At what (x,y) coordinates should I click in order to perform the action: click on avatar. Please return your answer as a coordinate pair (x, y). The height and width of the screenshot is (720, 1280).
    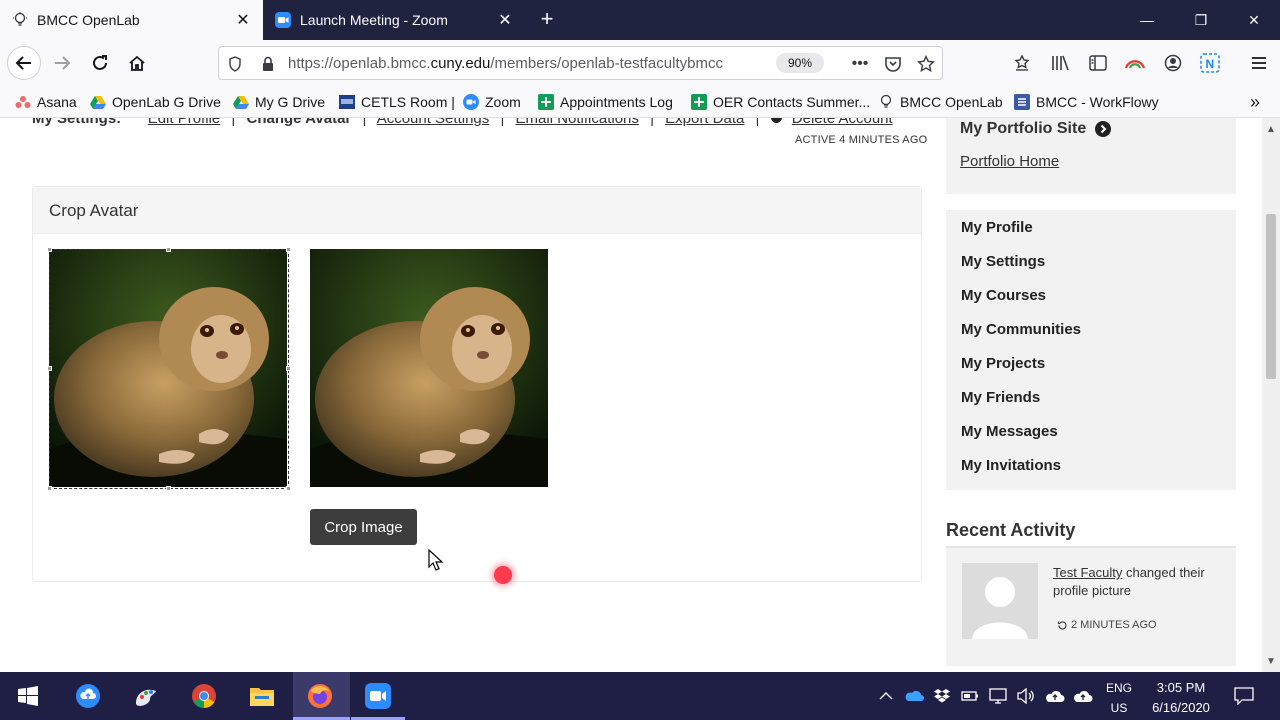
    Looking at the image, I should click on (1000, 601).